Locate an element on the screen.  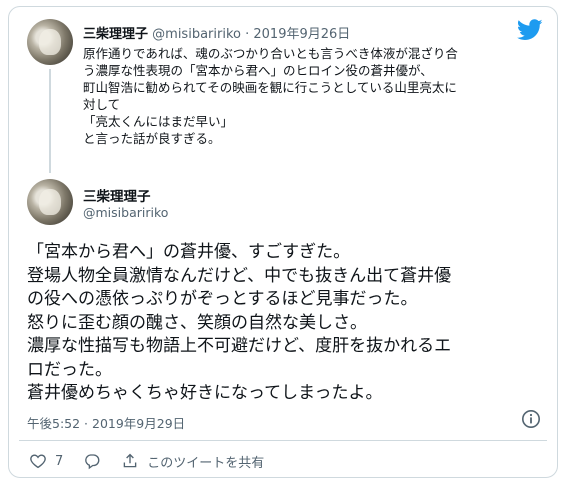
thread-connector-line is located at coordinates (50, 121).